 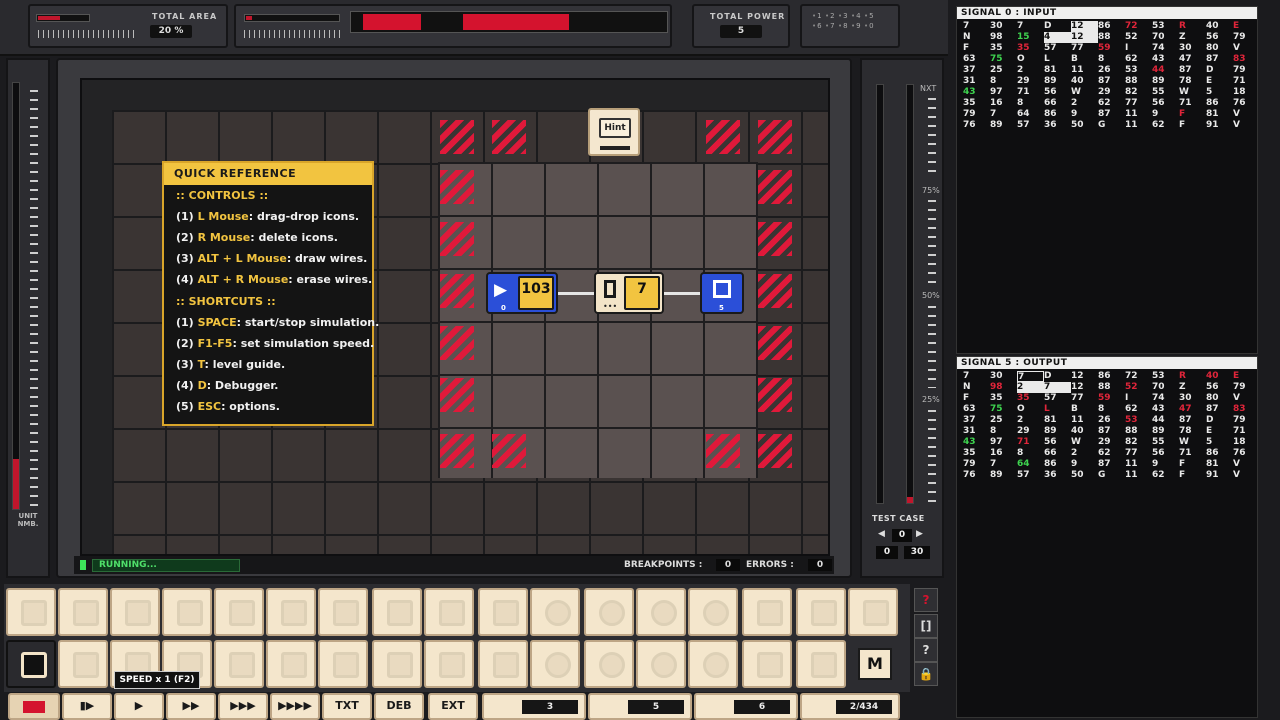 I want to click on hint-button: Hint, so click(x=614, y=132).